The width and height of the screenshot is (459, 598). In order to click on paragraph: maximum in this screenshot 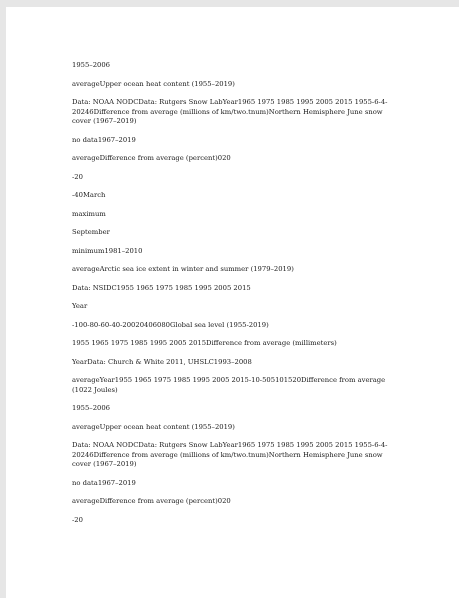, I will do `click(89, 213)`.